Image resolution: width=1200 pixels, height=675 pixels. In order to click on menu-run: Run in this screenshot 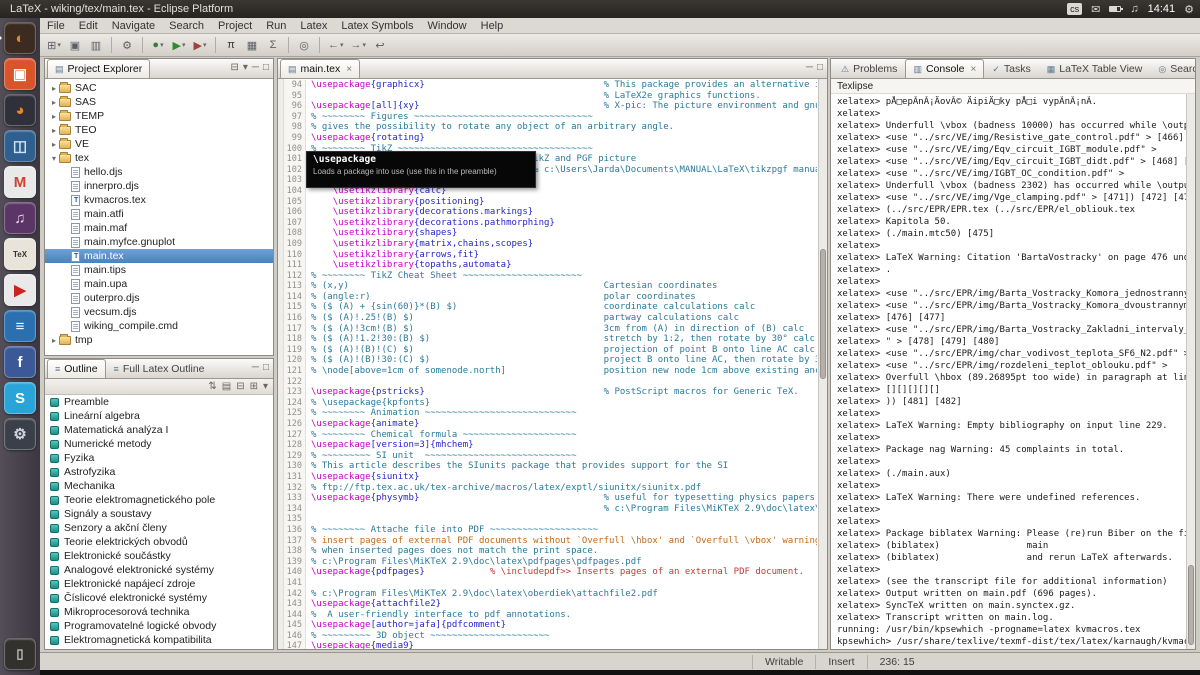, I will do `click(276, 26)`.